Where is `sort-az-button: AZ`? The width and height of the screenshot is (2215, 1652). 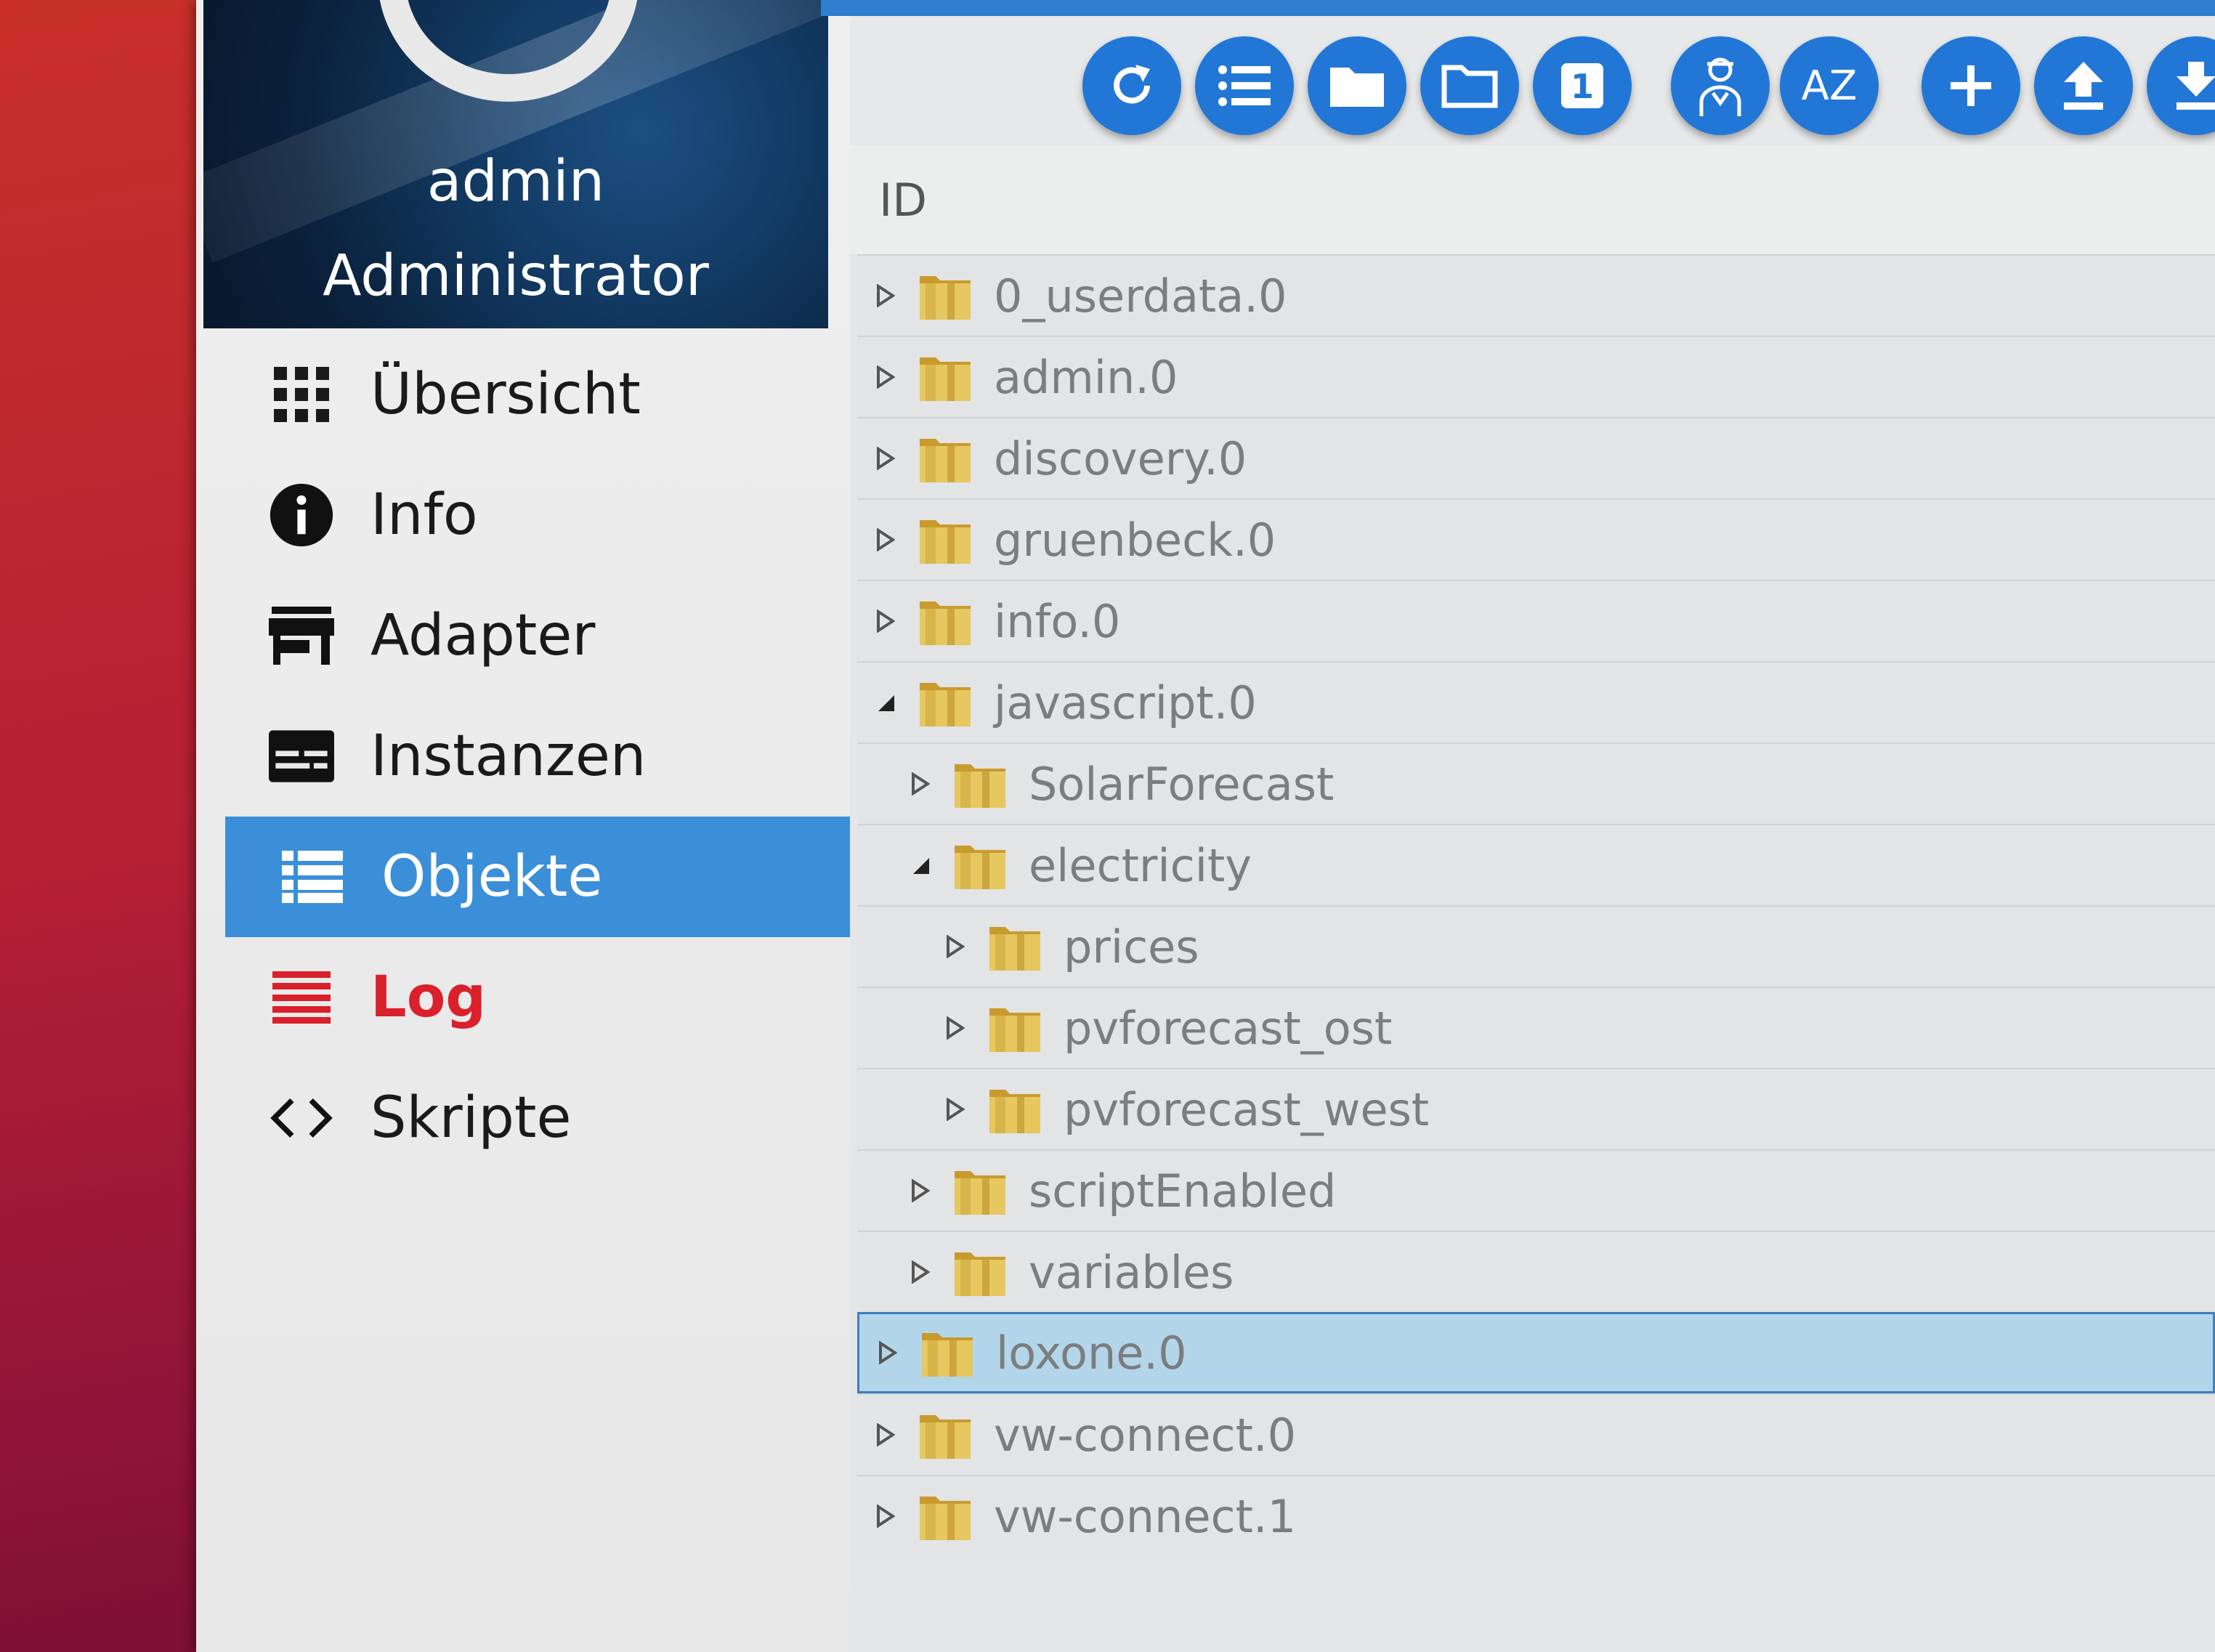
sort-az-button: AZ is located at coordinates (1829, 85).